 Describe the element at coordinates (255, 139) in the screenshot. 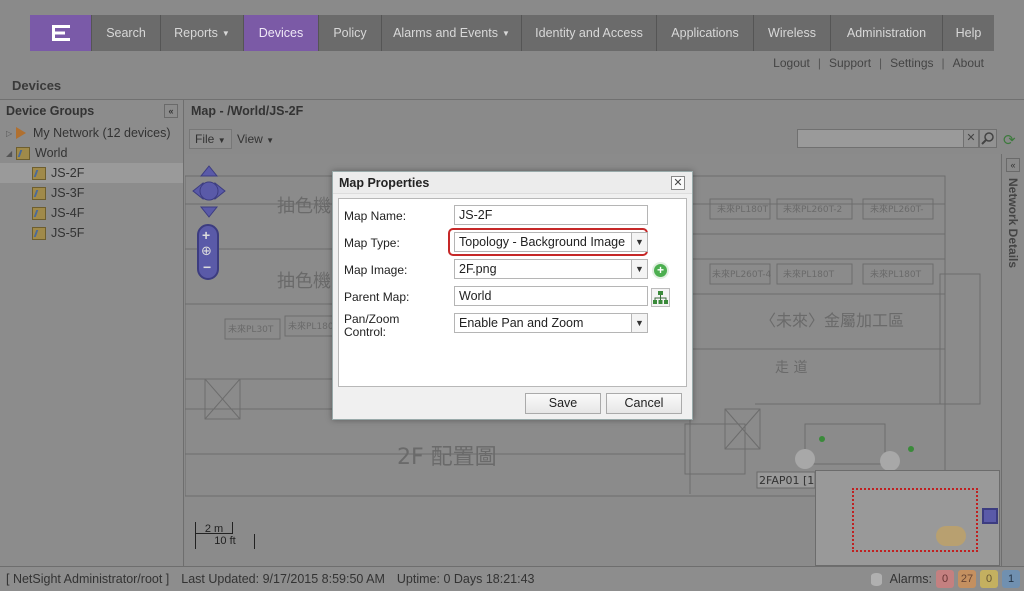

I see `view-menu: View ▼` at that location.